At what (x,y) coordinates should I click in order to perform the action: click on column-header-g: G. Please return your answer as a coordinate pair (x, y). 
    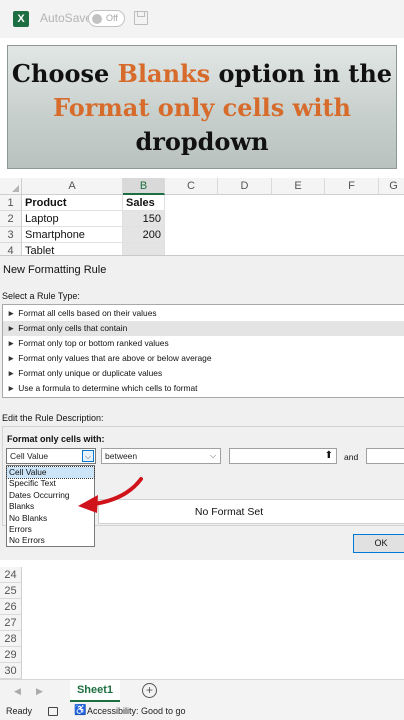
    Looking at the image, I should click on (391, 186).